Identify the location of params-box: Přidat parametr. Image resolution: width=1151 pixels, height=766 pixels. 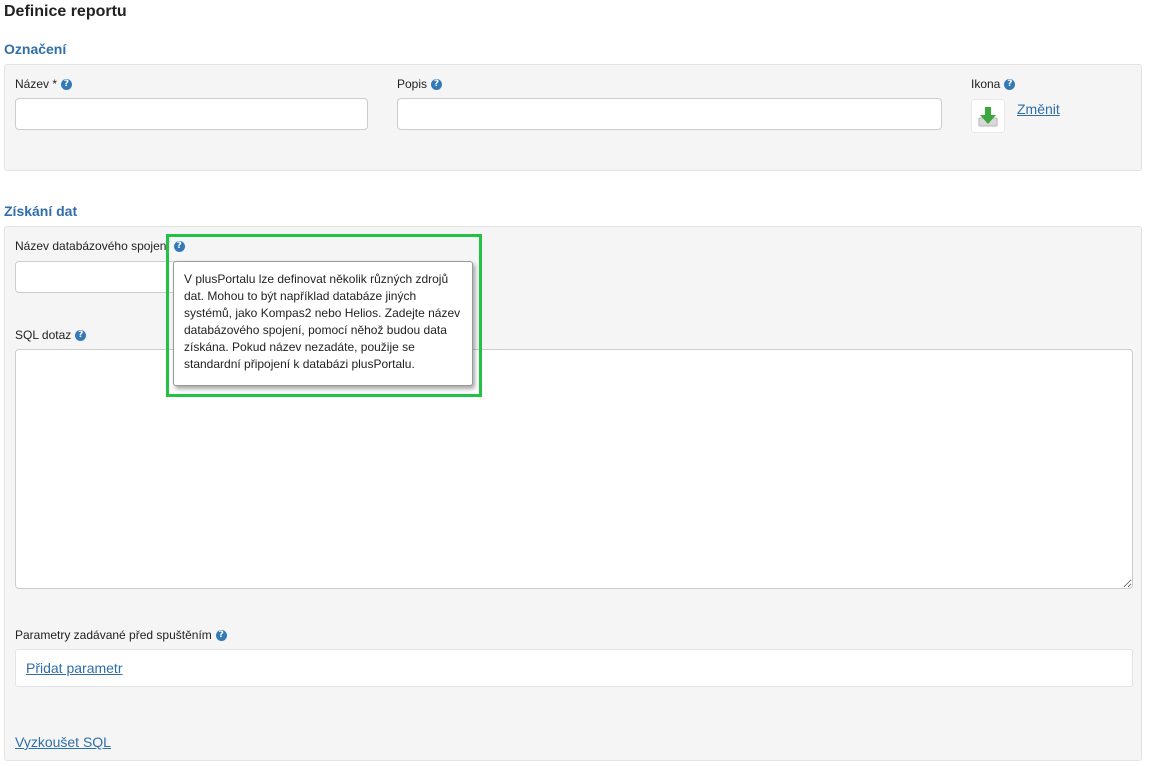
(574, 668).